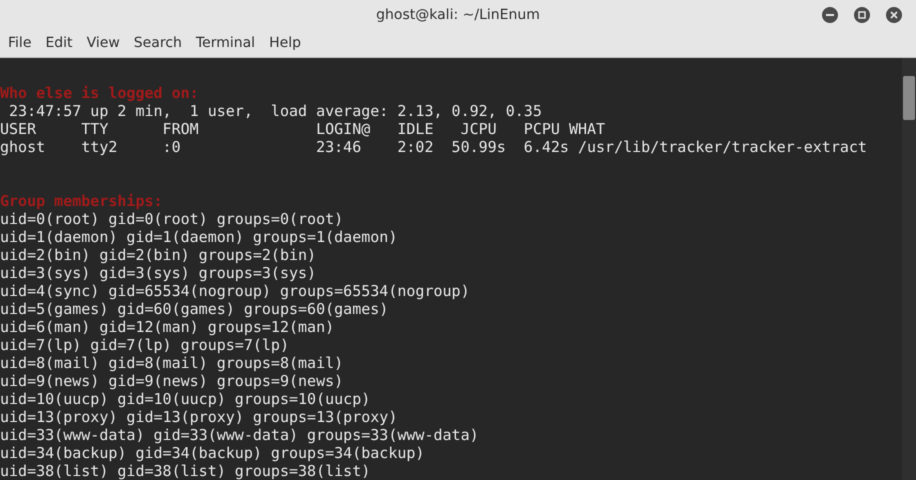 The image size is (916, 480). What do you see at coordinates (275, 111) in the screenshot?
I see `output-line: 23:47:57 up 2 min, 1 user, load average: 2.13, 0.92, 0.35` at bounding box center [275, 111].